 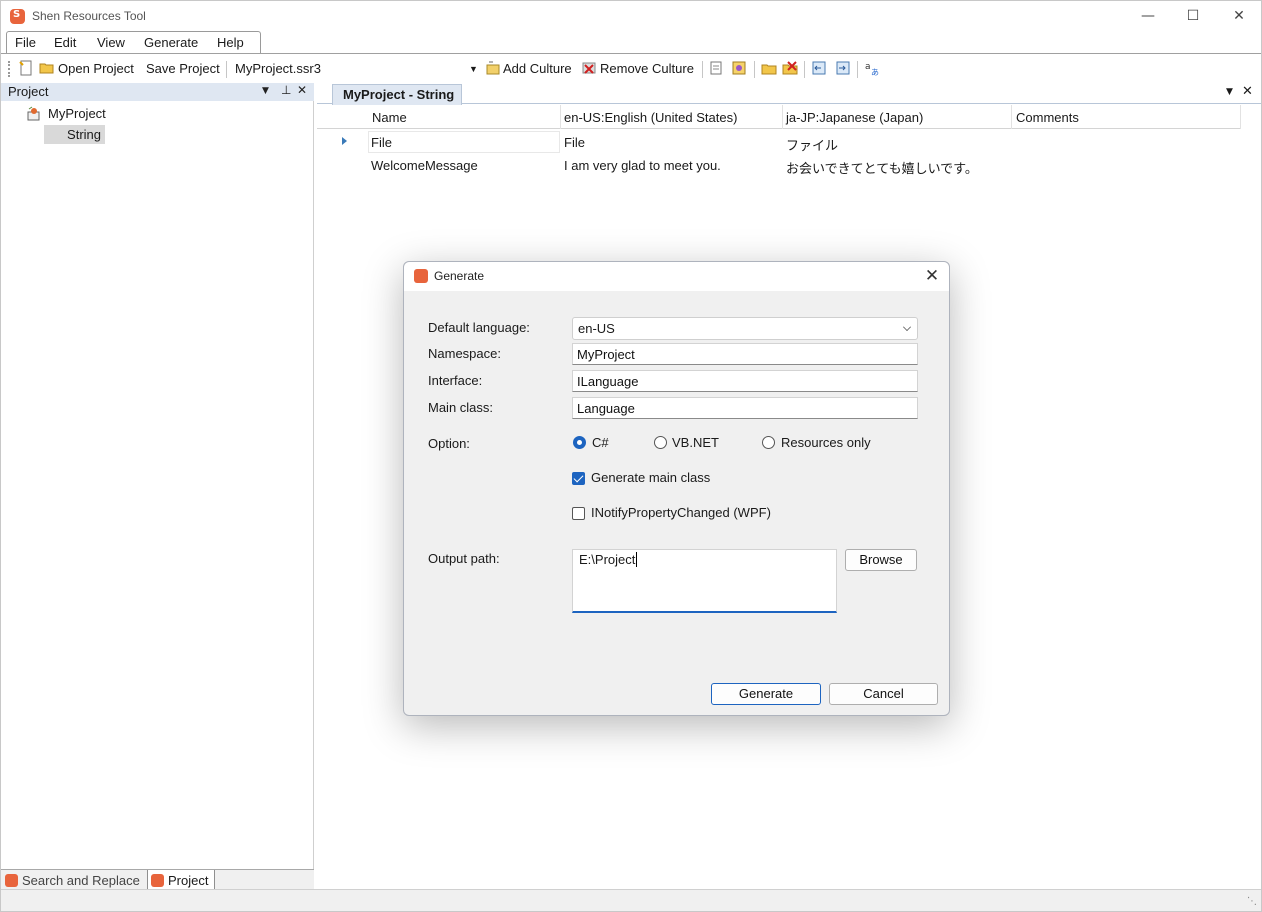 I want to click on project-dropdown-icon: ▼, so click(x=473, y=69).